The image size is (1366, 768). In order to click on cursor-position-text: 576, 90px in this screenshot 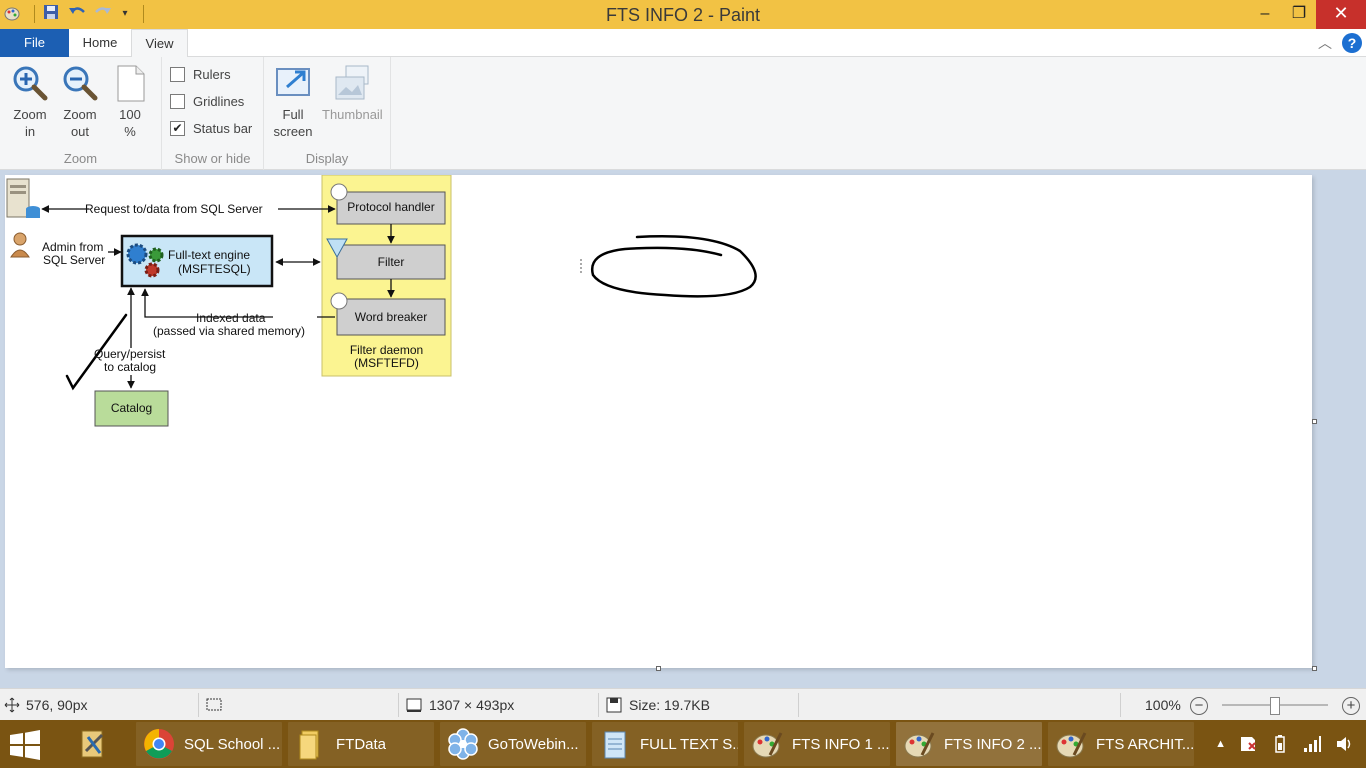, I will do `click(57, 705)`.